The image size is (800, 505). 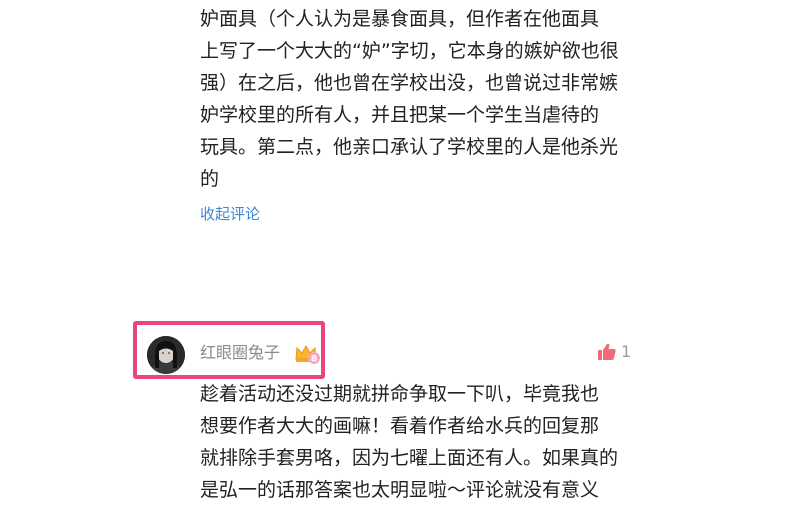 What do you see at coordinates (210, 179) in the screenshot?
I see `text-line: 的` at bounding box center [210, 179].